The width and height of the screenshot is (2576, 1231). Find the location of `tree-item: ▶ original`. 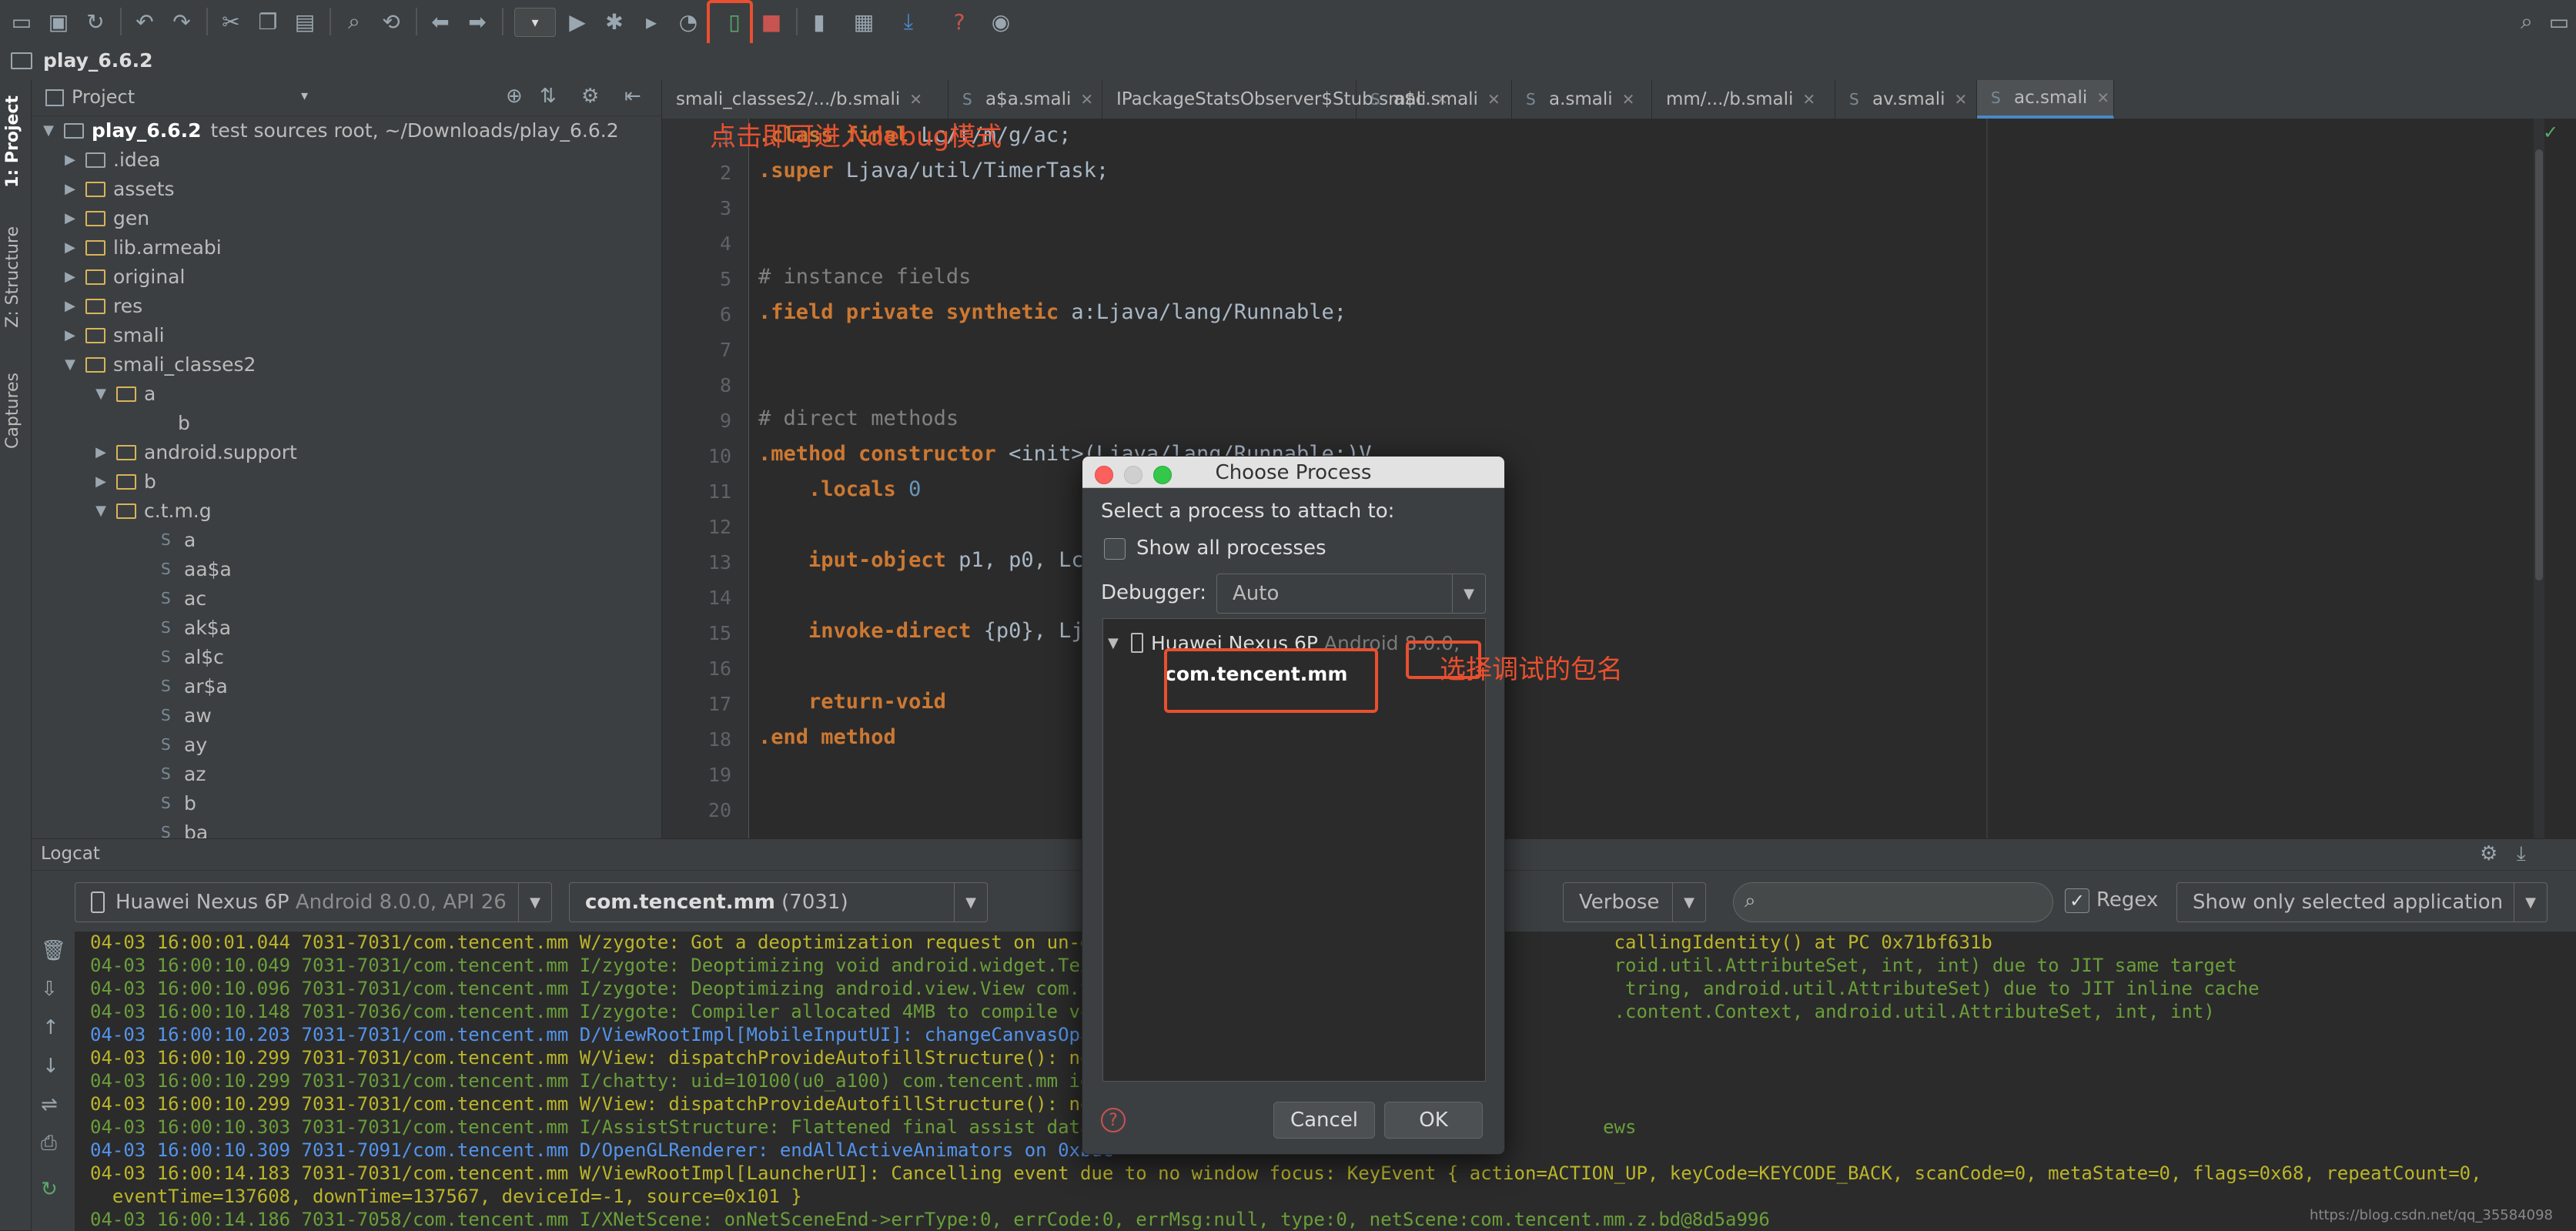

tree-item: ▶ original is located at coordinates (347, 276).